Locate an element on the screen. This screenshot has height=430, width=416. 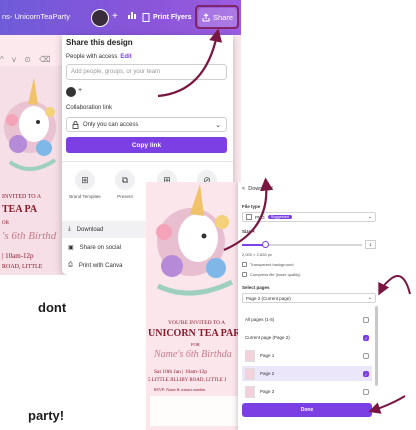
share-label: Share is located at coordinates (223, 17).